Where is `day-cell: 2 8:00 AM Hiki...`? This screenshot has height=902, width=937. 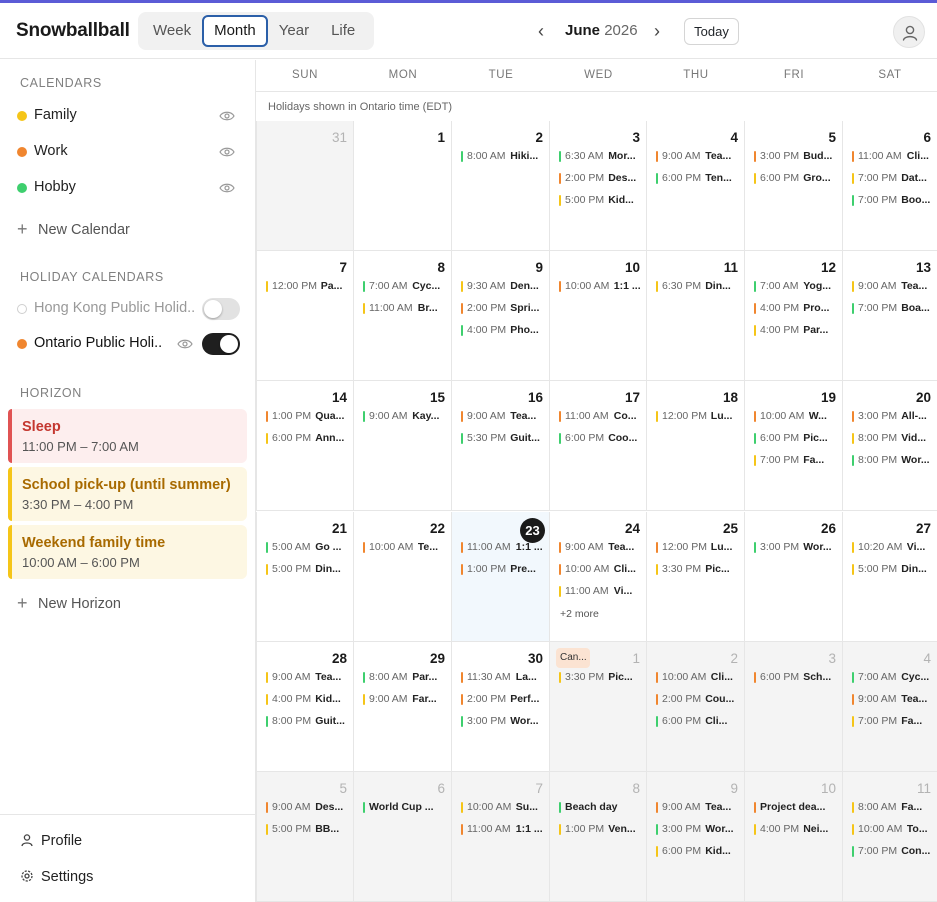 day-cell: 2 8:00 AM Hiki... is located at coordinates (501, 186).